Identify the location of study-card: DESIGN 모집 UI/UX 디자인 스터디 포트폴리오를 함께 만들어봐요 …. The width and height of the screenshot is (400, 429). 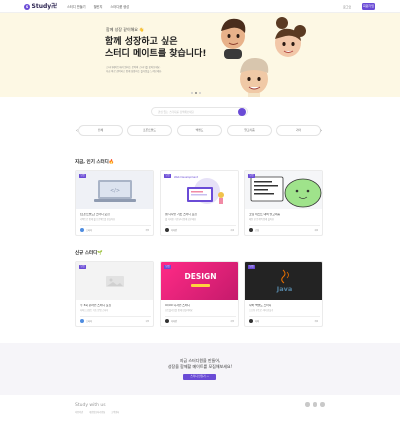
(199, 294).